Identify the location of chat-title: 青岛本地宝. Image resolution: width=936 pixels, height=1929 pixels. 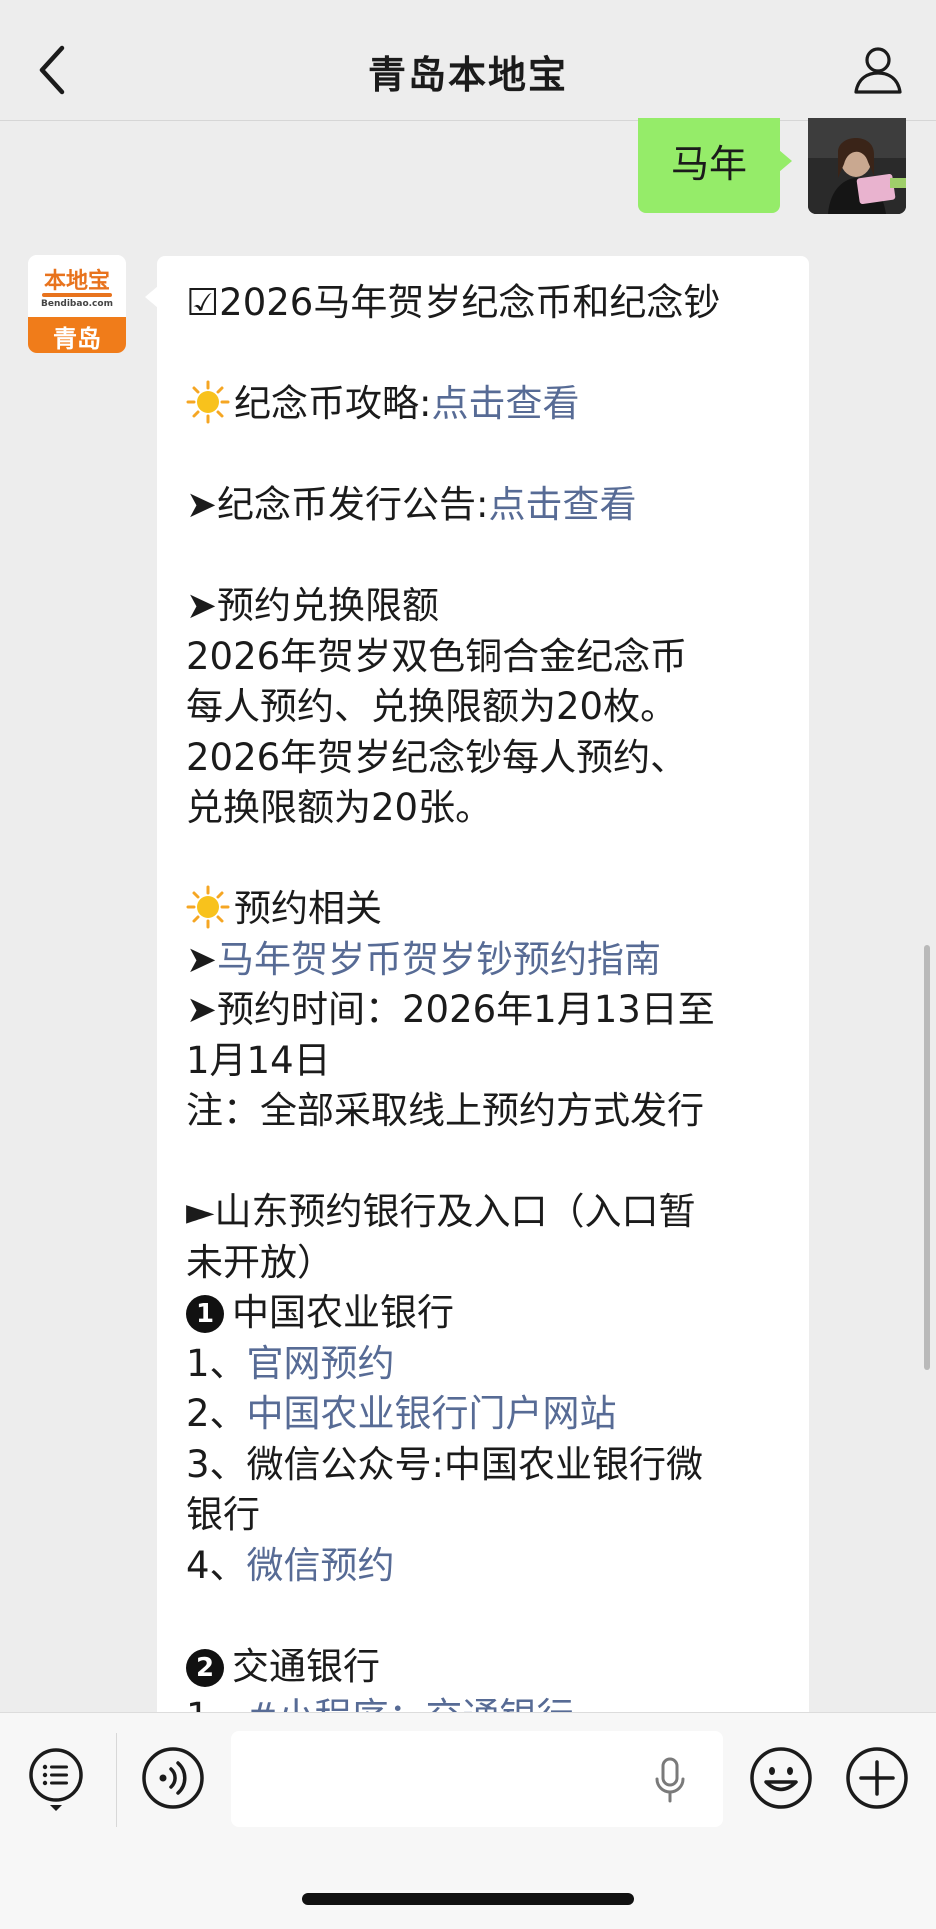
(467, 75).